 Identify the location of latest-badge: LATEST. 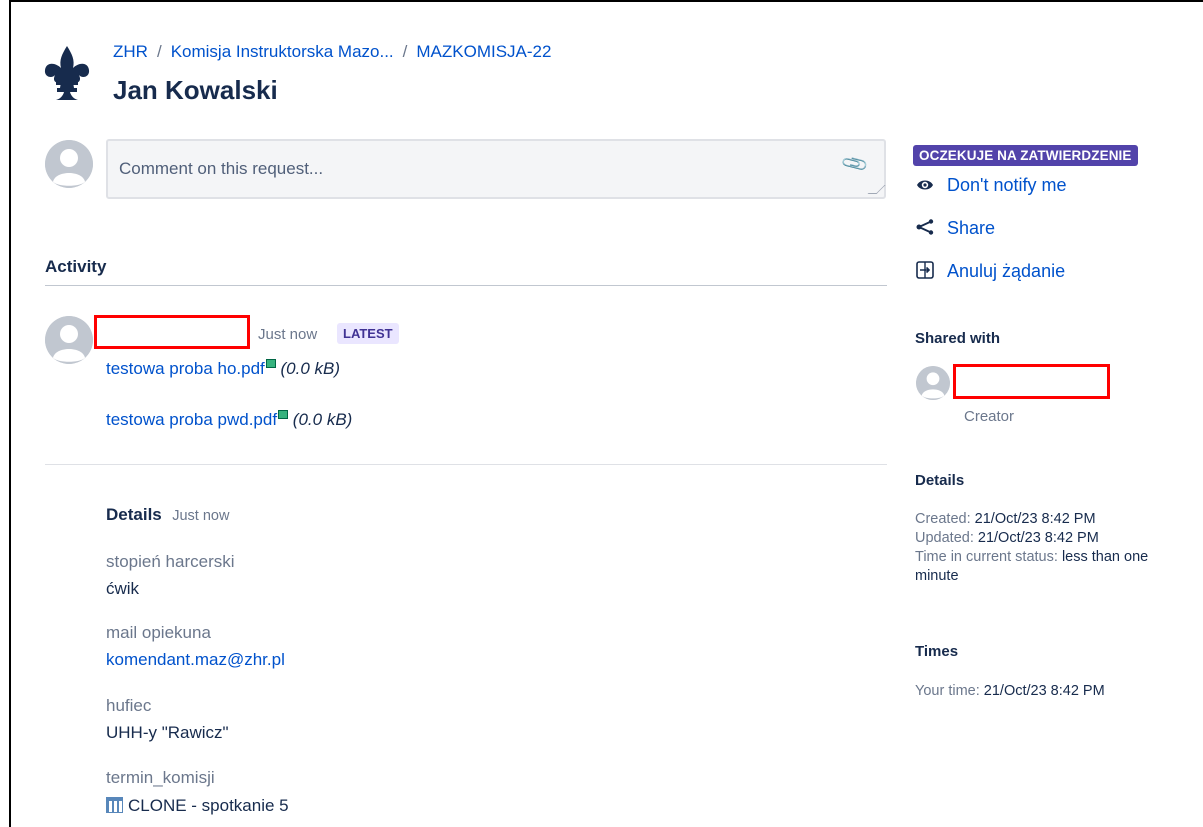
(368, 333).